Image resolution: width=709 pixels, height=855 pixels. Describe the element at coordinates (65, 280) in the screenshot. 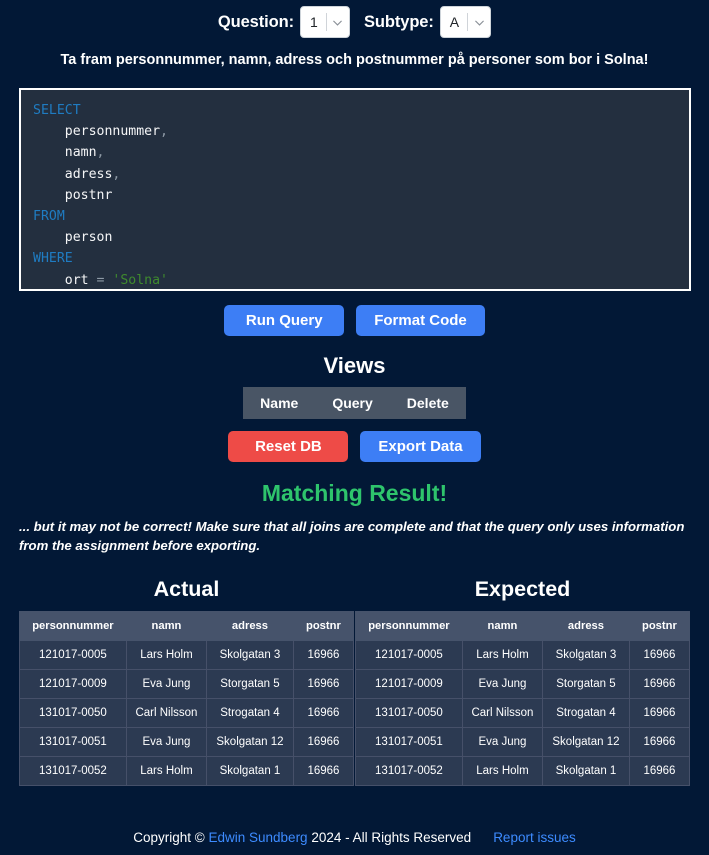

I see `code-token: ort` at that location.